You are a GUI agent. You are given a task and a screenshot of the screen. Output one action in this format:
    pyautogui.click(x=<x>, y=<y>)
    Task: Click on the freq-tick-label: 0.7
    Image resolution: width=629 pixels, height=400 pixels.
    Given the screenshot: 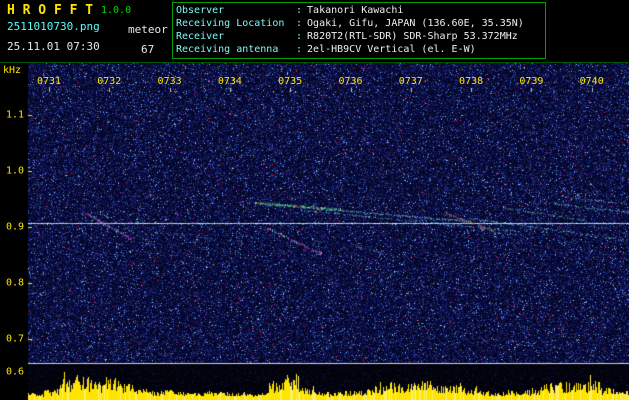 What is the action you would take?
    pyautogui.click(x=15, y=339)
    